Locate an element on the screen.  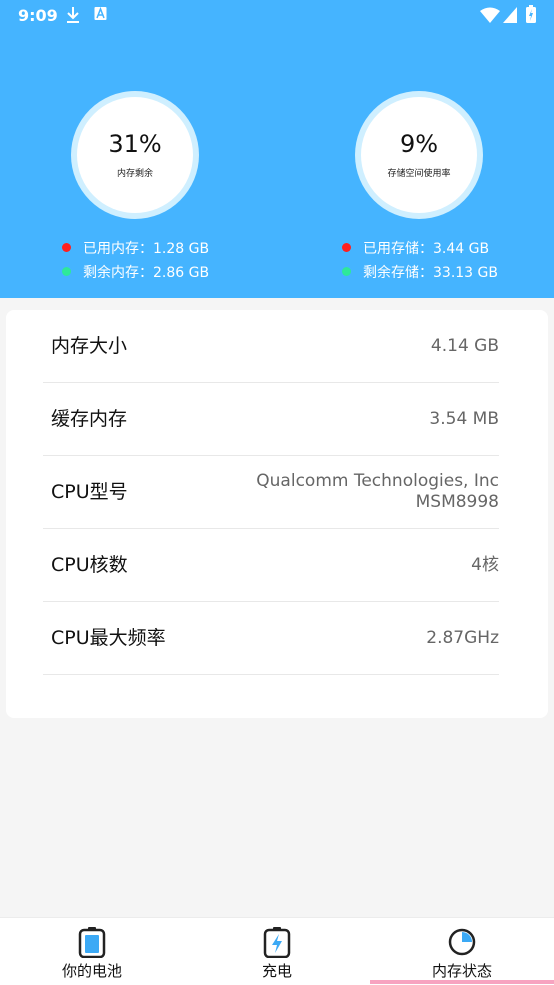
memory-used-text: 已用内存：1.28 GB is located at coordinates (146, 249).